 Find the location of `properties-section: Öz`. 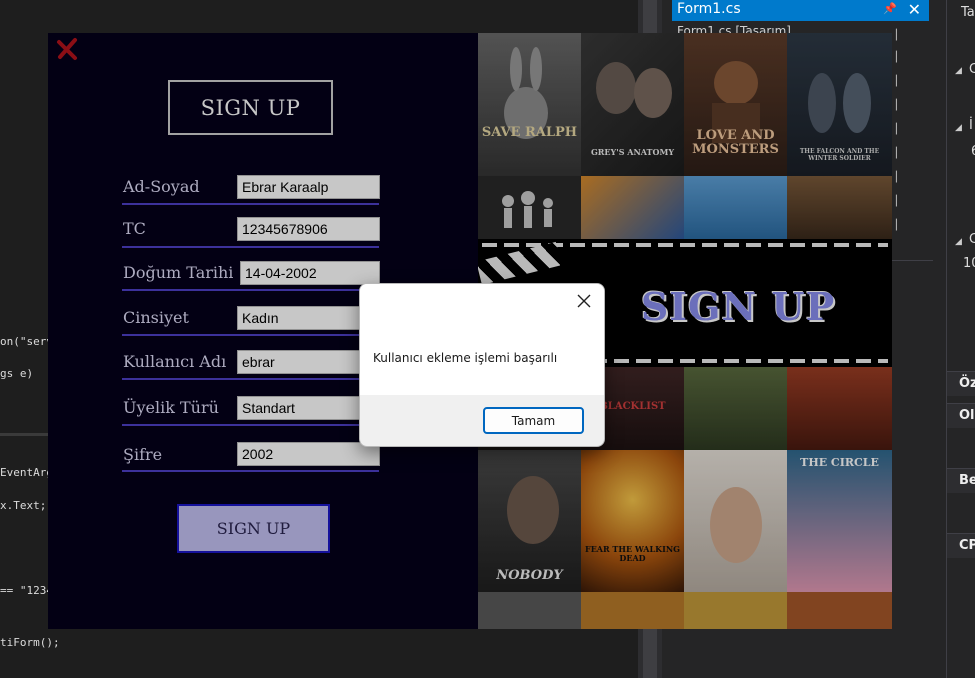

properties-section: Öz is located at coordinates (967, 383).